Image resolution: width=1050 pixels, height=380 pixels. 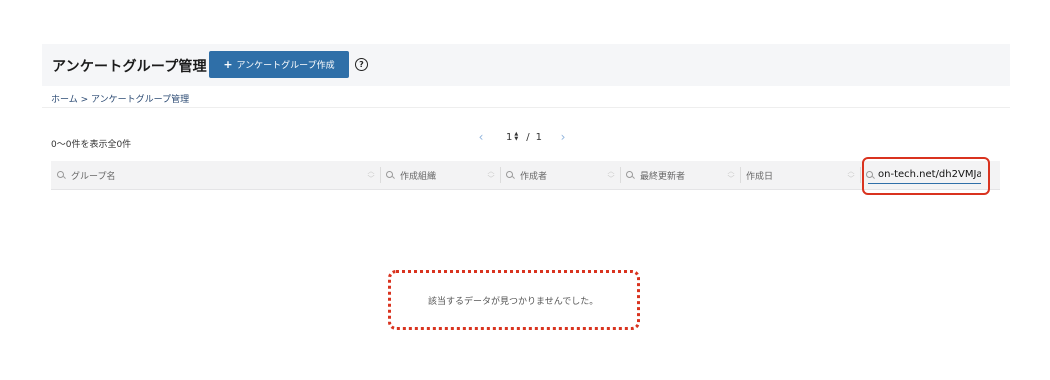 I want to click on table-filter-row: グループ名 ︿ ﹀ 作成組織 ︿ ﹀ 作成者 ︿ ﹀ 最終更新者 ︿ ﹀ 作成日 ︿ ﹀, so click(x=525, y=175).